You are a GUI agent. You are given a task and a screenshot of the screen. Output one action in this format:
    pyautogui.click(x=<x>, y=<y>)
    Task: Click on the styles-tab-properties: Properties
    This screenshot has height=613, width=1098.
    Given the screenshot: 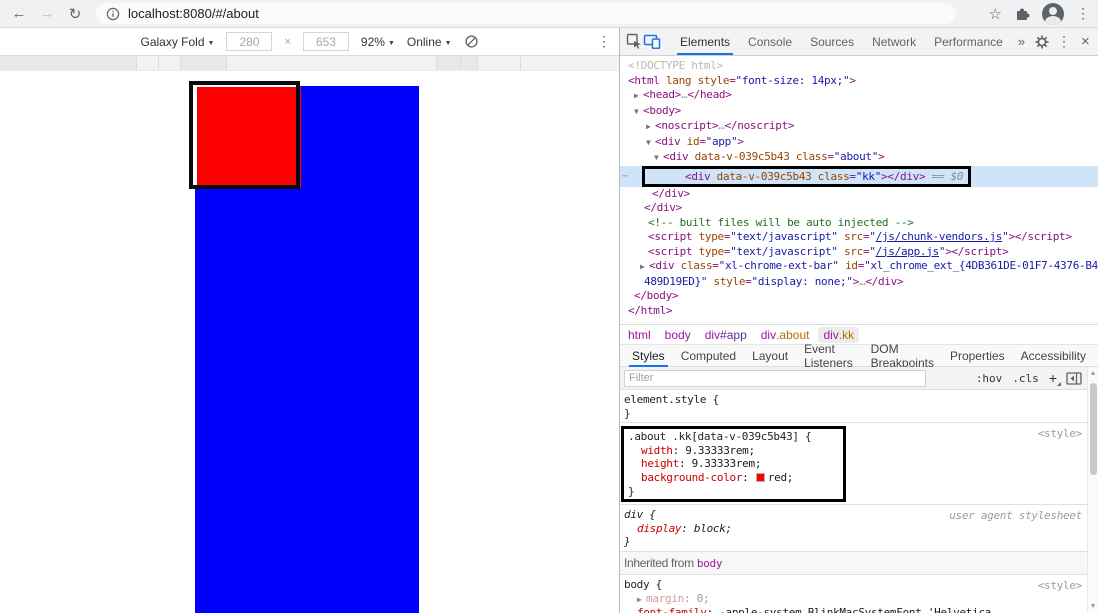 What is the action you would take?
    pyautogui.click(x=977, y=356)
    